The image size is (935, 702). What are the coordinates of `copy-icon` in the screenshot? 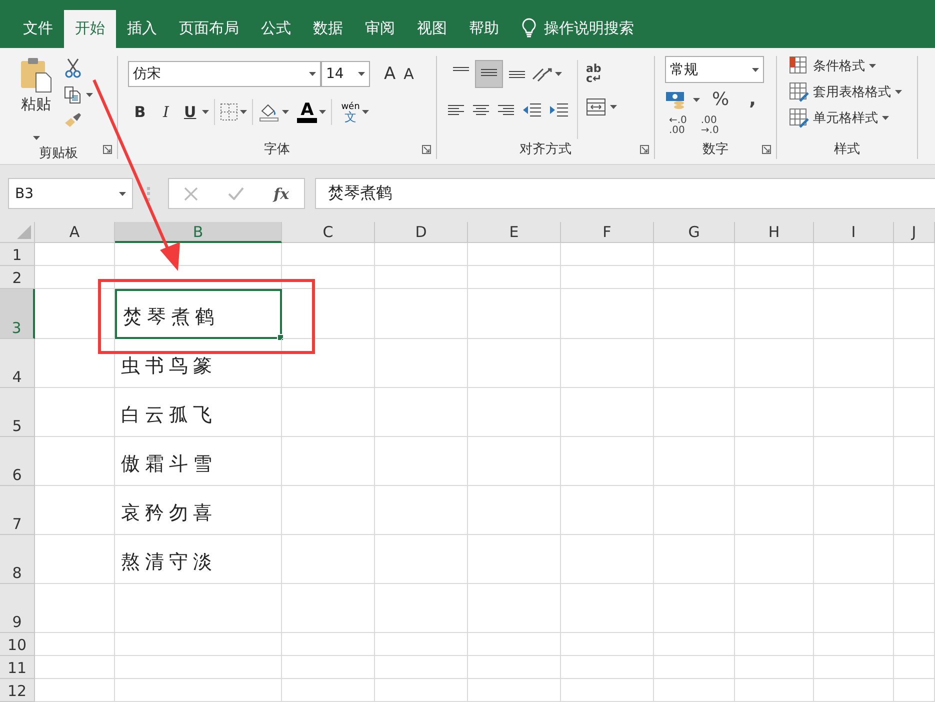 It's located at (73, 95).